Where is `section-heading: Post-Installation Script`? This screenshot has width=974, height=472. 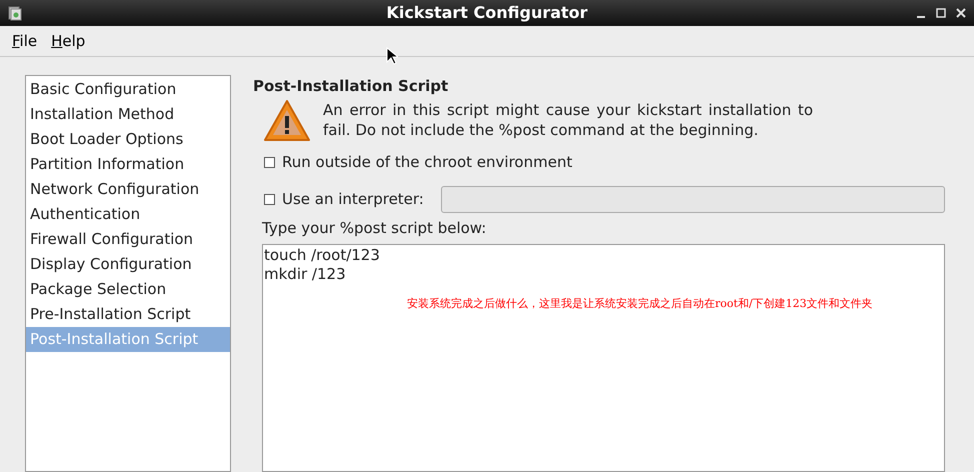 section-heading: Post-Installation Script is located at coordinates (351, 86).